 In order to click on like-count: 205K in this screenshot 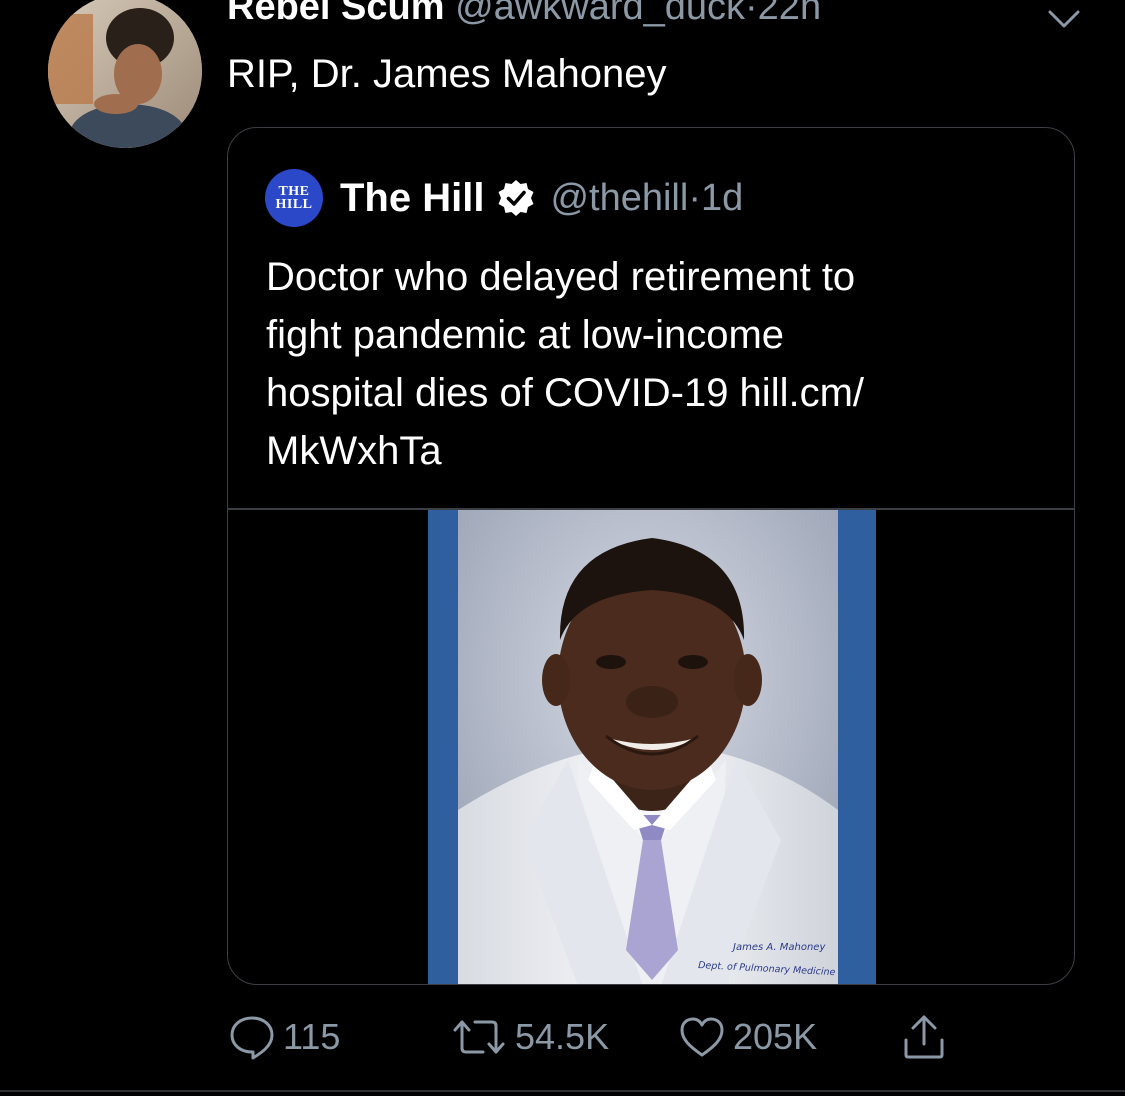, I will do `click(775, 1036)`.